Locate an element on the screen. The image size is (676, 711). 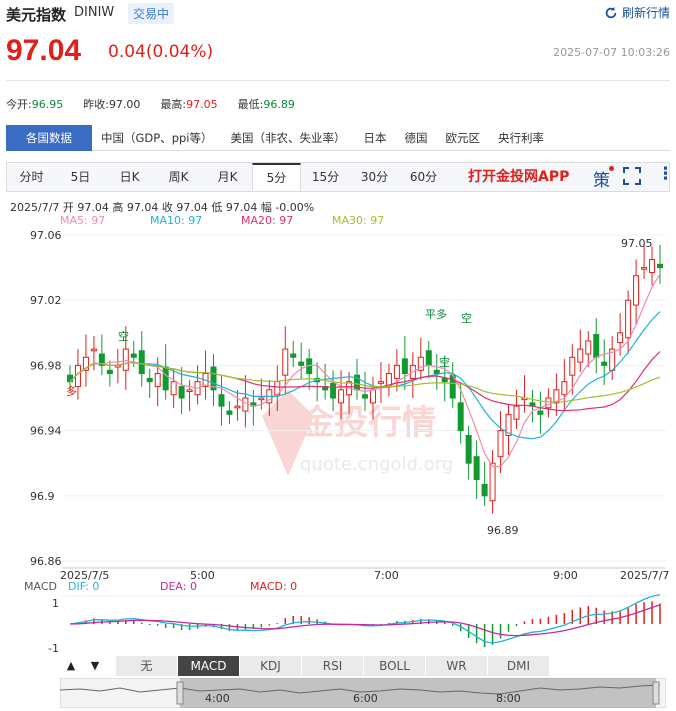
fullscreen-icon is located at coordinates (632, 178).